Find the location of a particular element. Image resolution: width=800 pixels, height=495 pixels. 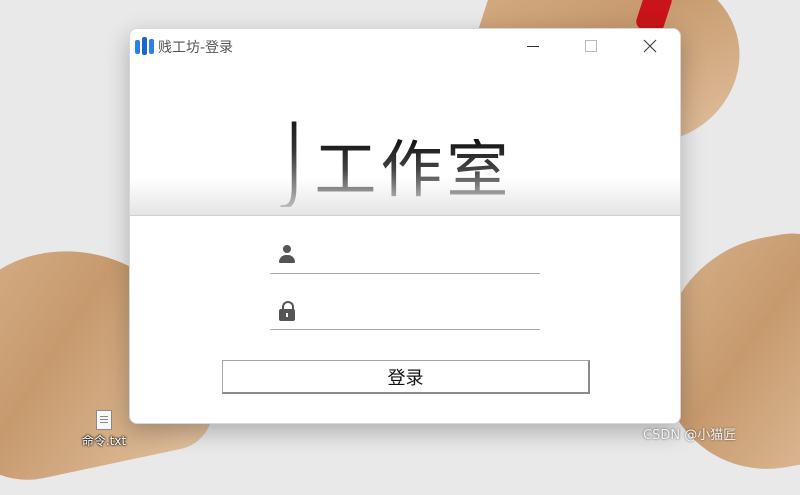

user-icon is located at coordinates (287, 255).